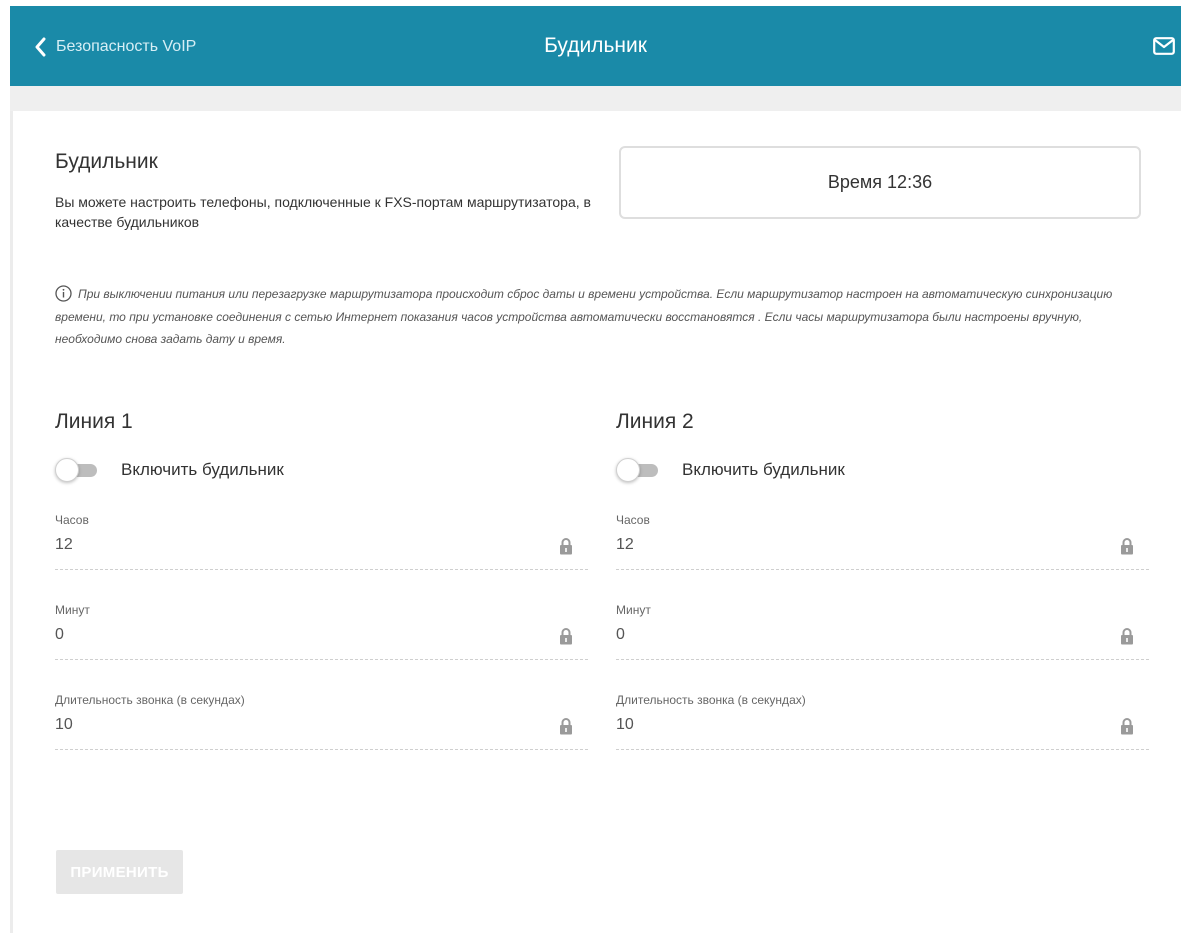 This screenshot has height=933, width=1181. Describe the element at coordinates (1164, 46) in the screenshot. I see `mail-icon` at that location.